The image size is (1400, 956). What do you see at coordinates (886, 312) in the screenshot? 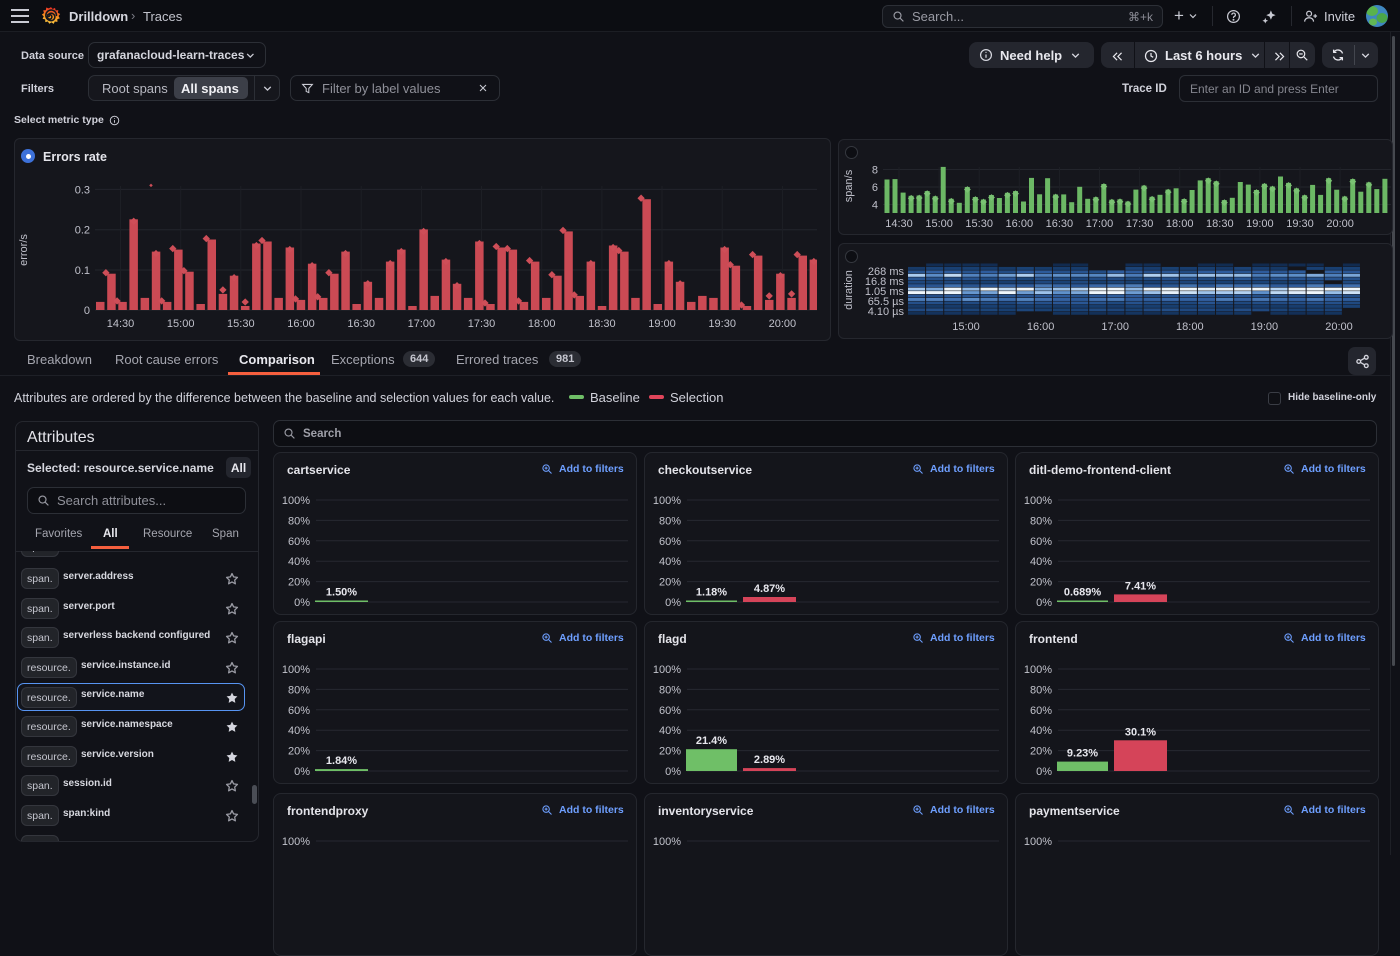
I see `svg-text: 4.10 µs` at bounding box center [886, 312].